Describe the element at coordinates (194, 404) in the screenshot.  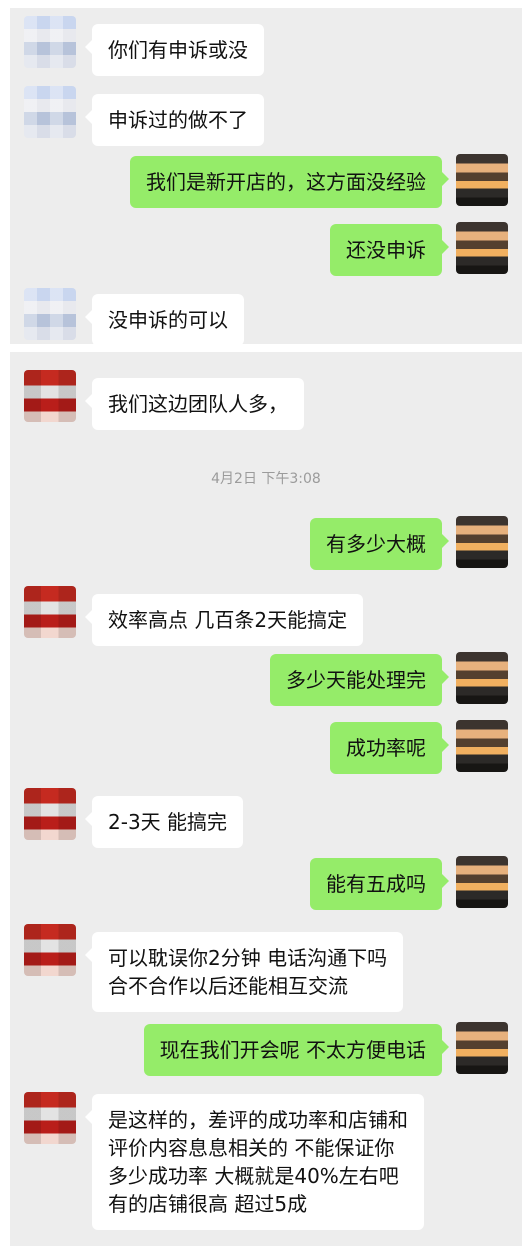
I see `incoming-message: 我们这边团队人多，` at that location.